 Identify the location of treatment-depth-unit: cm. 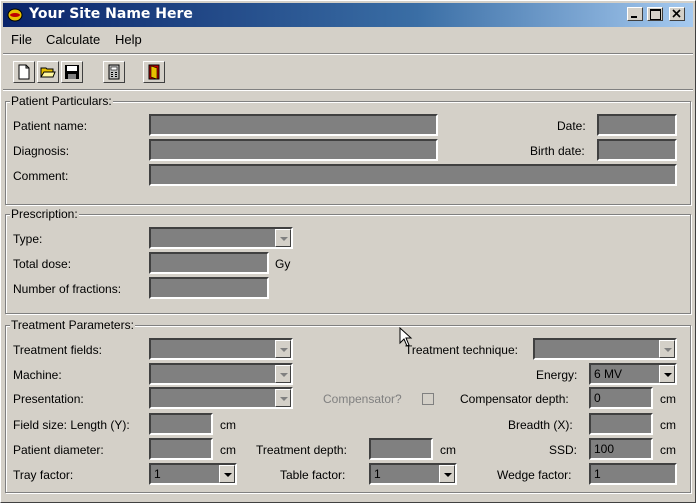
(448, 450).